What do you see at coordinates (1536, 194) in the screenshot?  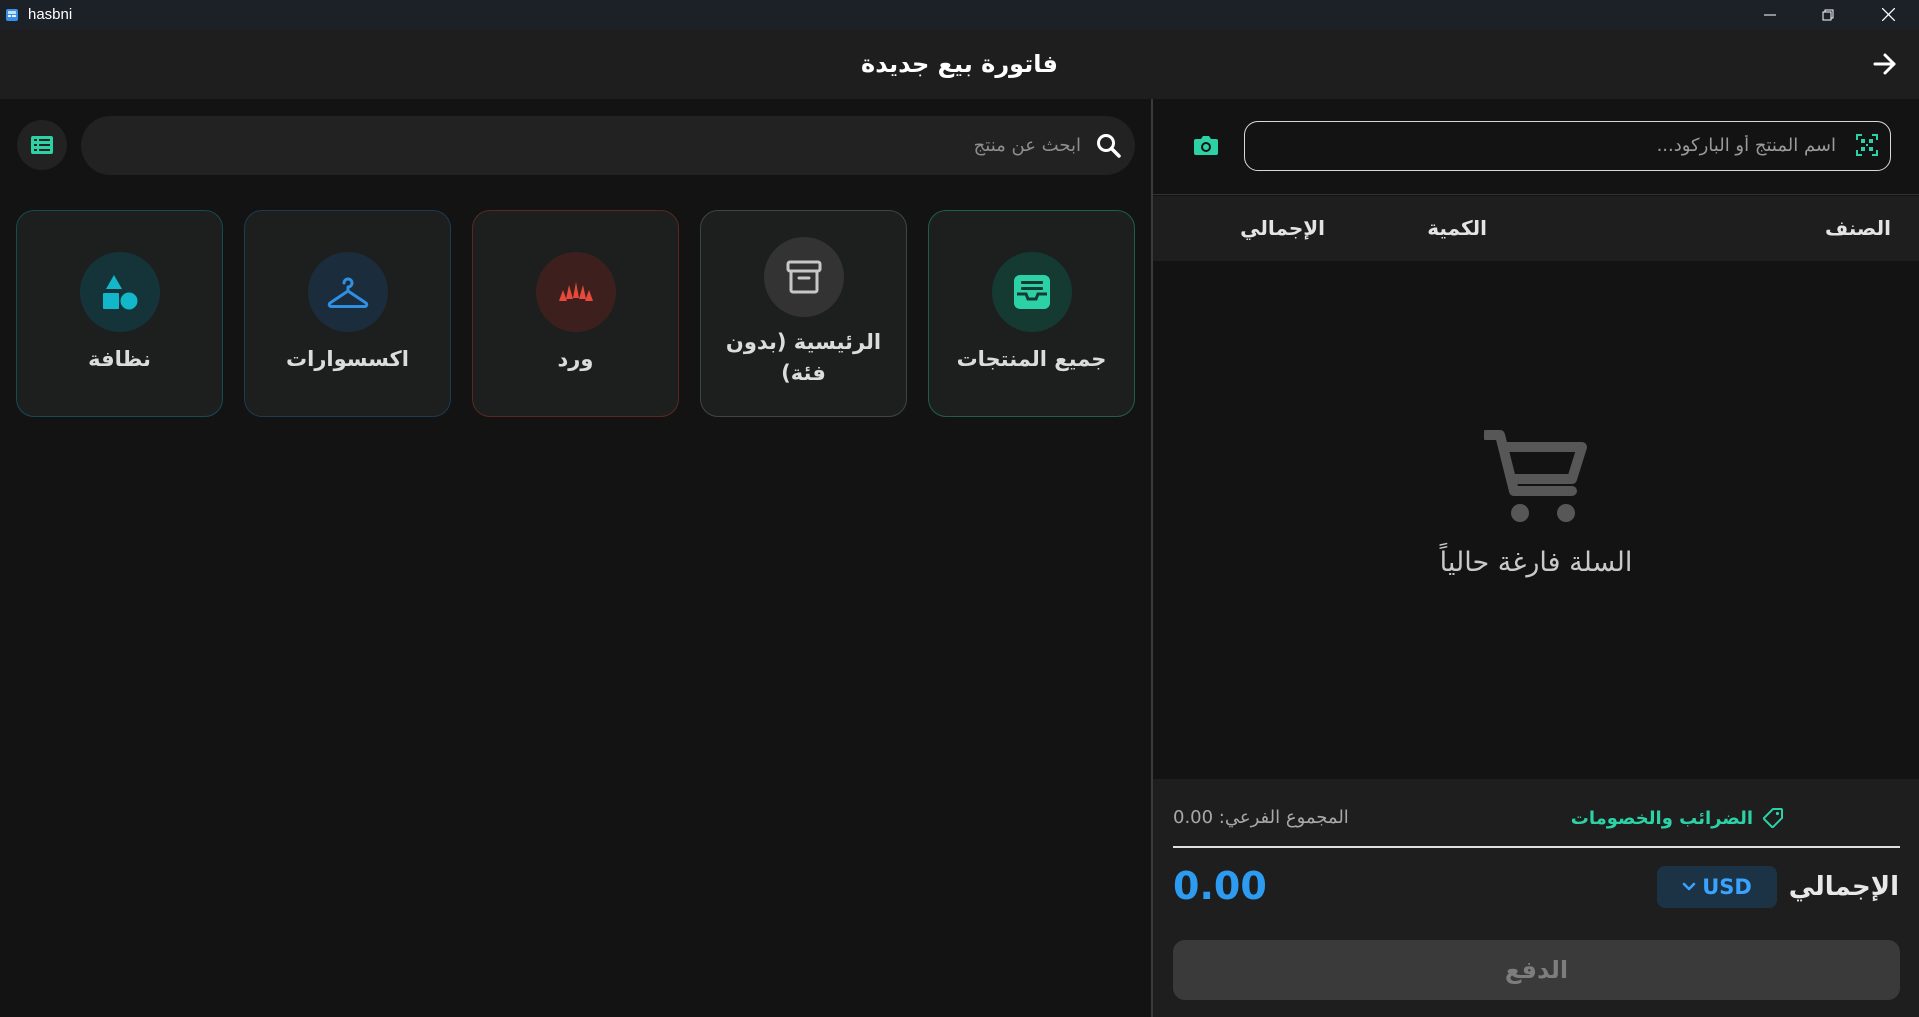 I see `header-separator` at bounding box center [1536, 194].